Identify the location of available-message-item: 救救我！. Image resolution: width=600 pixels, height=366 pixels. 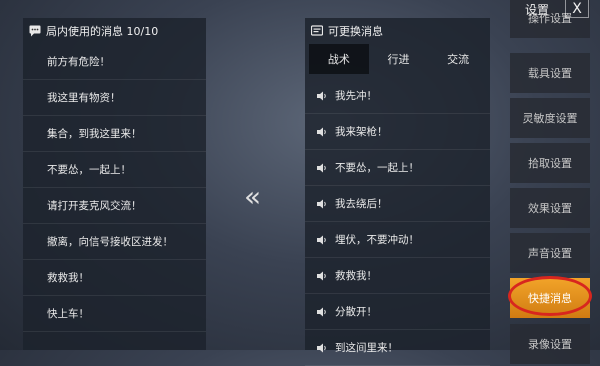
(397, 276).